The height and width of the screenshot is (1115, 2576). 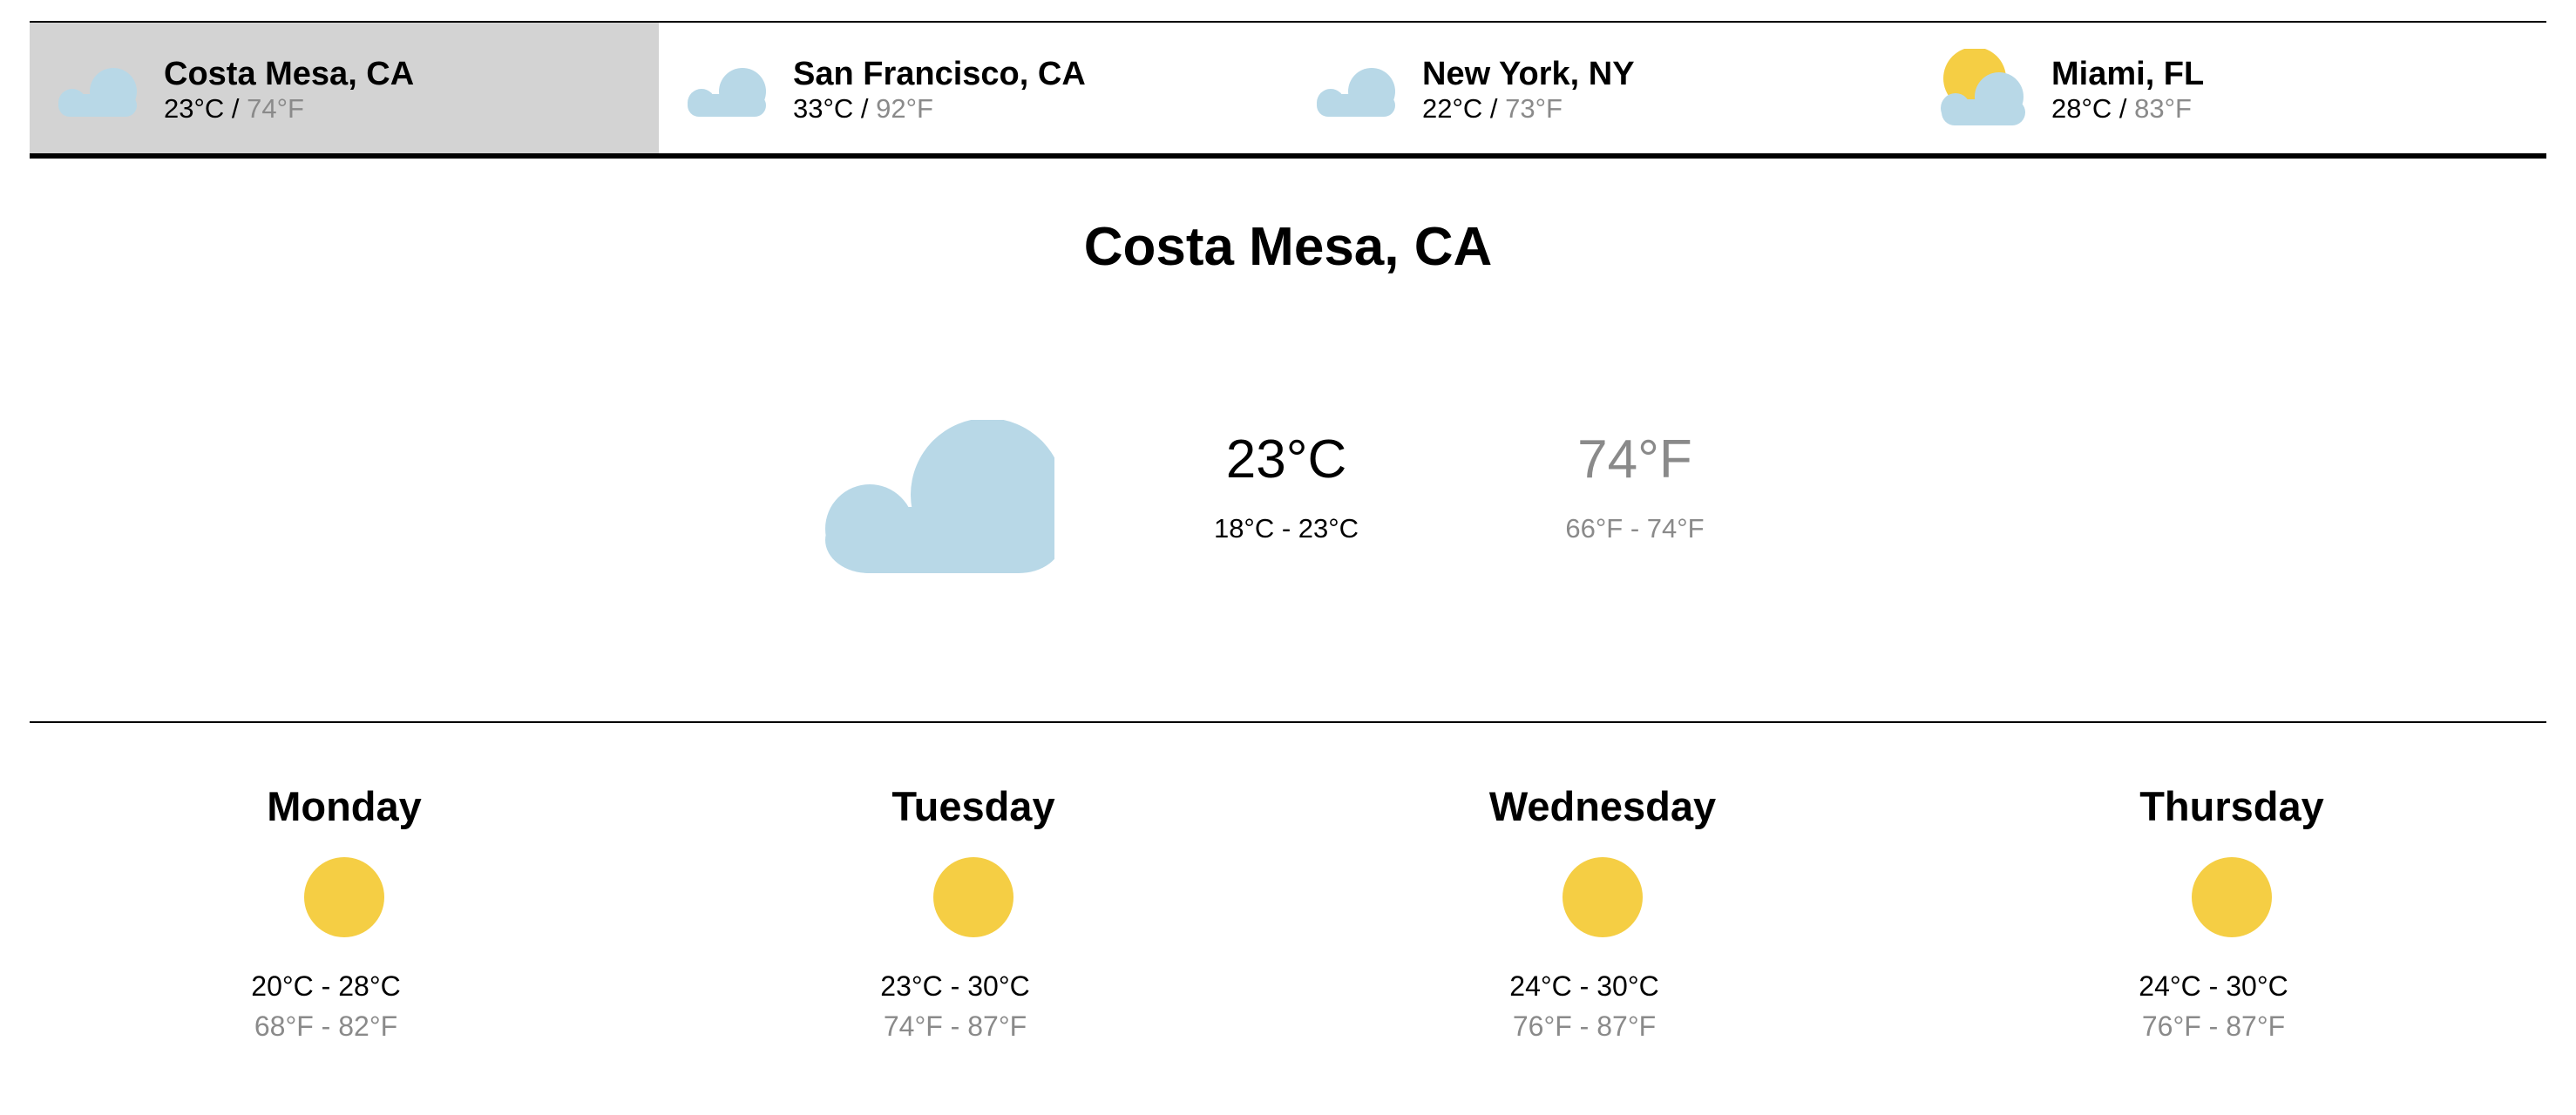 What do you see at coordinates (1529, 74) in the screenshot?
I see `city-name: New York, NY` at bounding box center [1529, 74].